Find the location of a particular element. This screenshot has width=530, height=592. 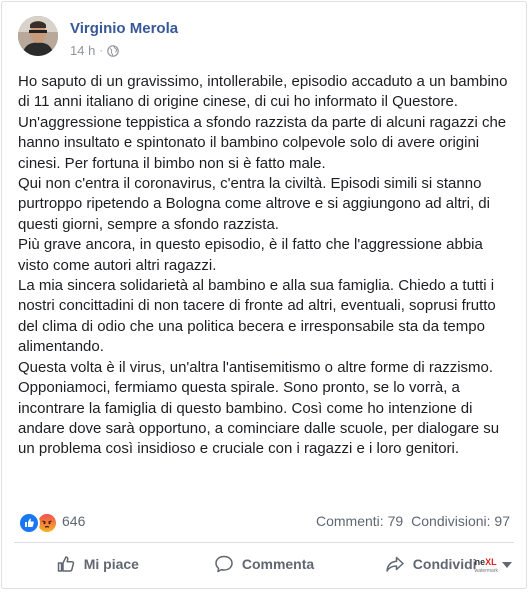

engagement-counts: Commenti: 79 Condivisioni: 97 is located at coordinates (413, 521).